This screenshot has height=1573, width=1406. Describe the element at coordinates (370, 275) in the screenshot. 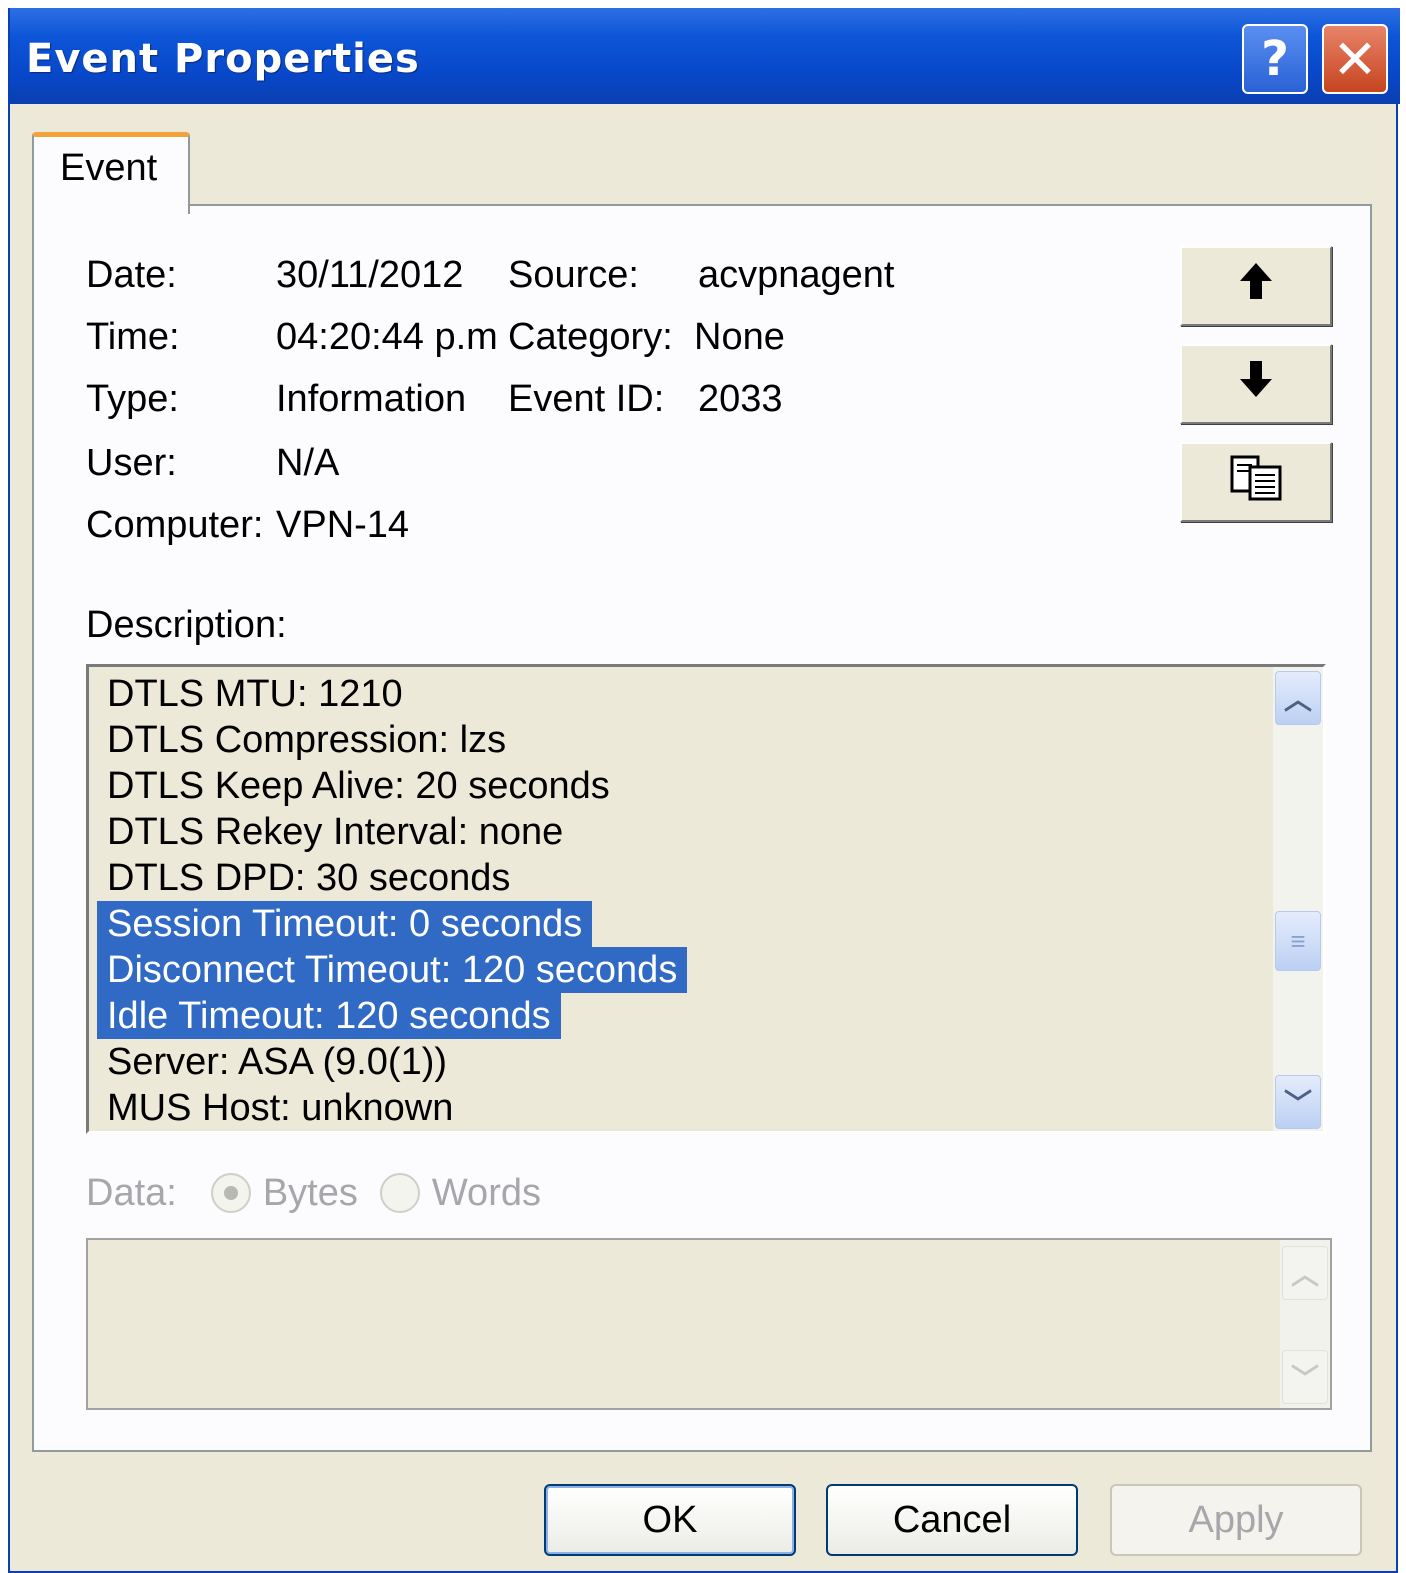

I see `date-value: 30/11/2012` at that location.